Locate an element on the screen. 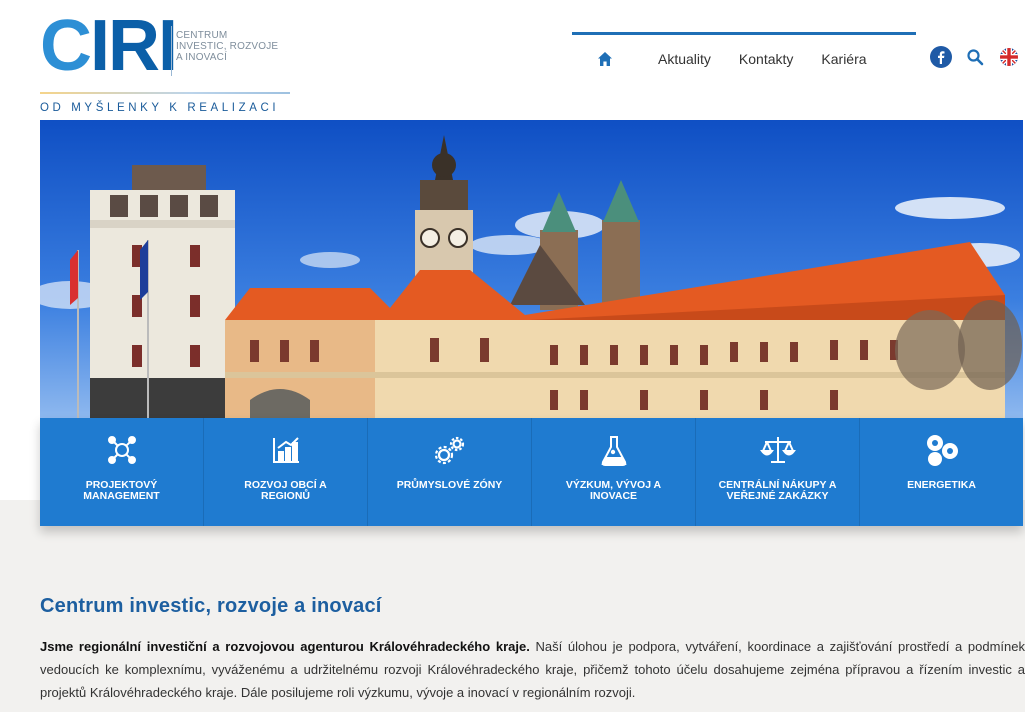  logo-tagline: OD MYŠLENKY K REALIZACI is located at coordinates (160, 108).